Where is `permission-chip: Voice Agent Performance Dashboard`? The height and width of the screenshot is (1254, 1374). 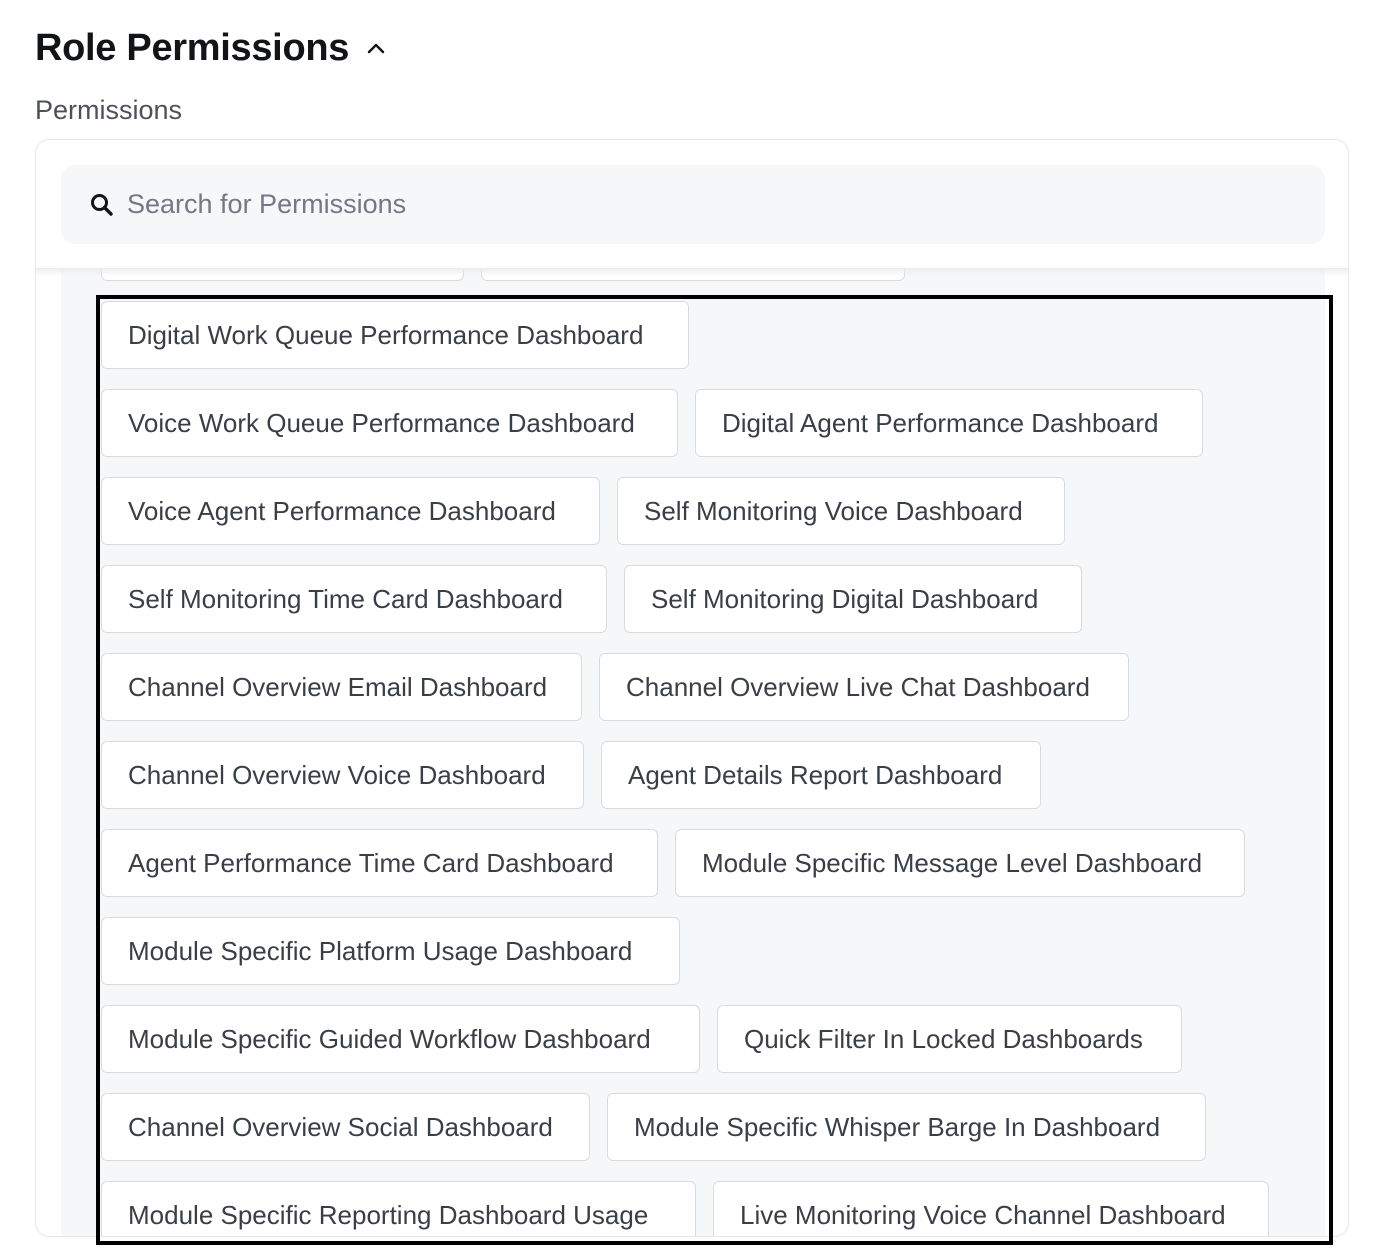 permission-chip: Voice Agent Performance Dashboard is located at coordinates (350, 511).